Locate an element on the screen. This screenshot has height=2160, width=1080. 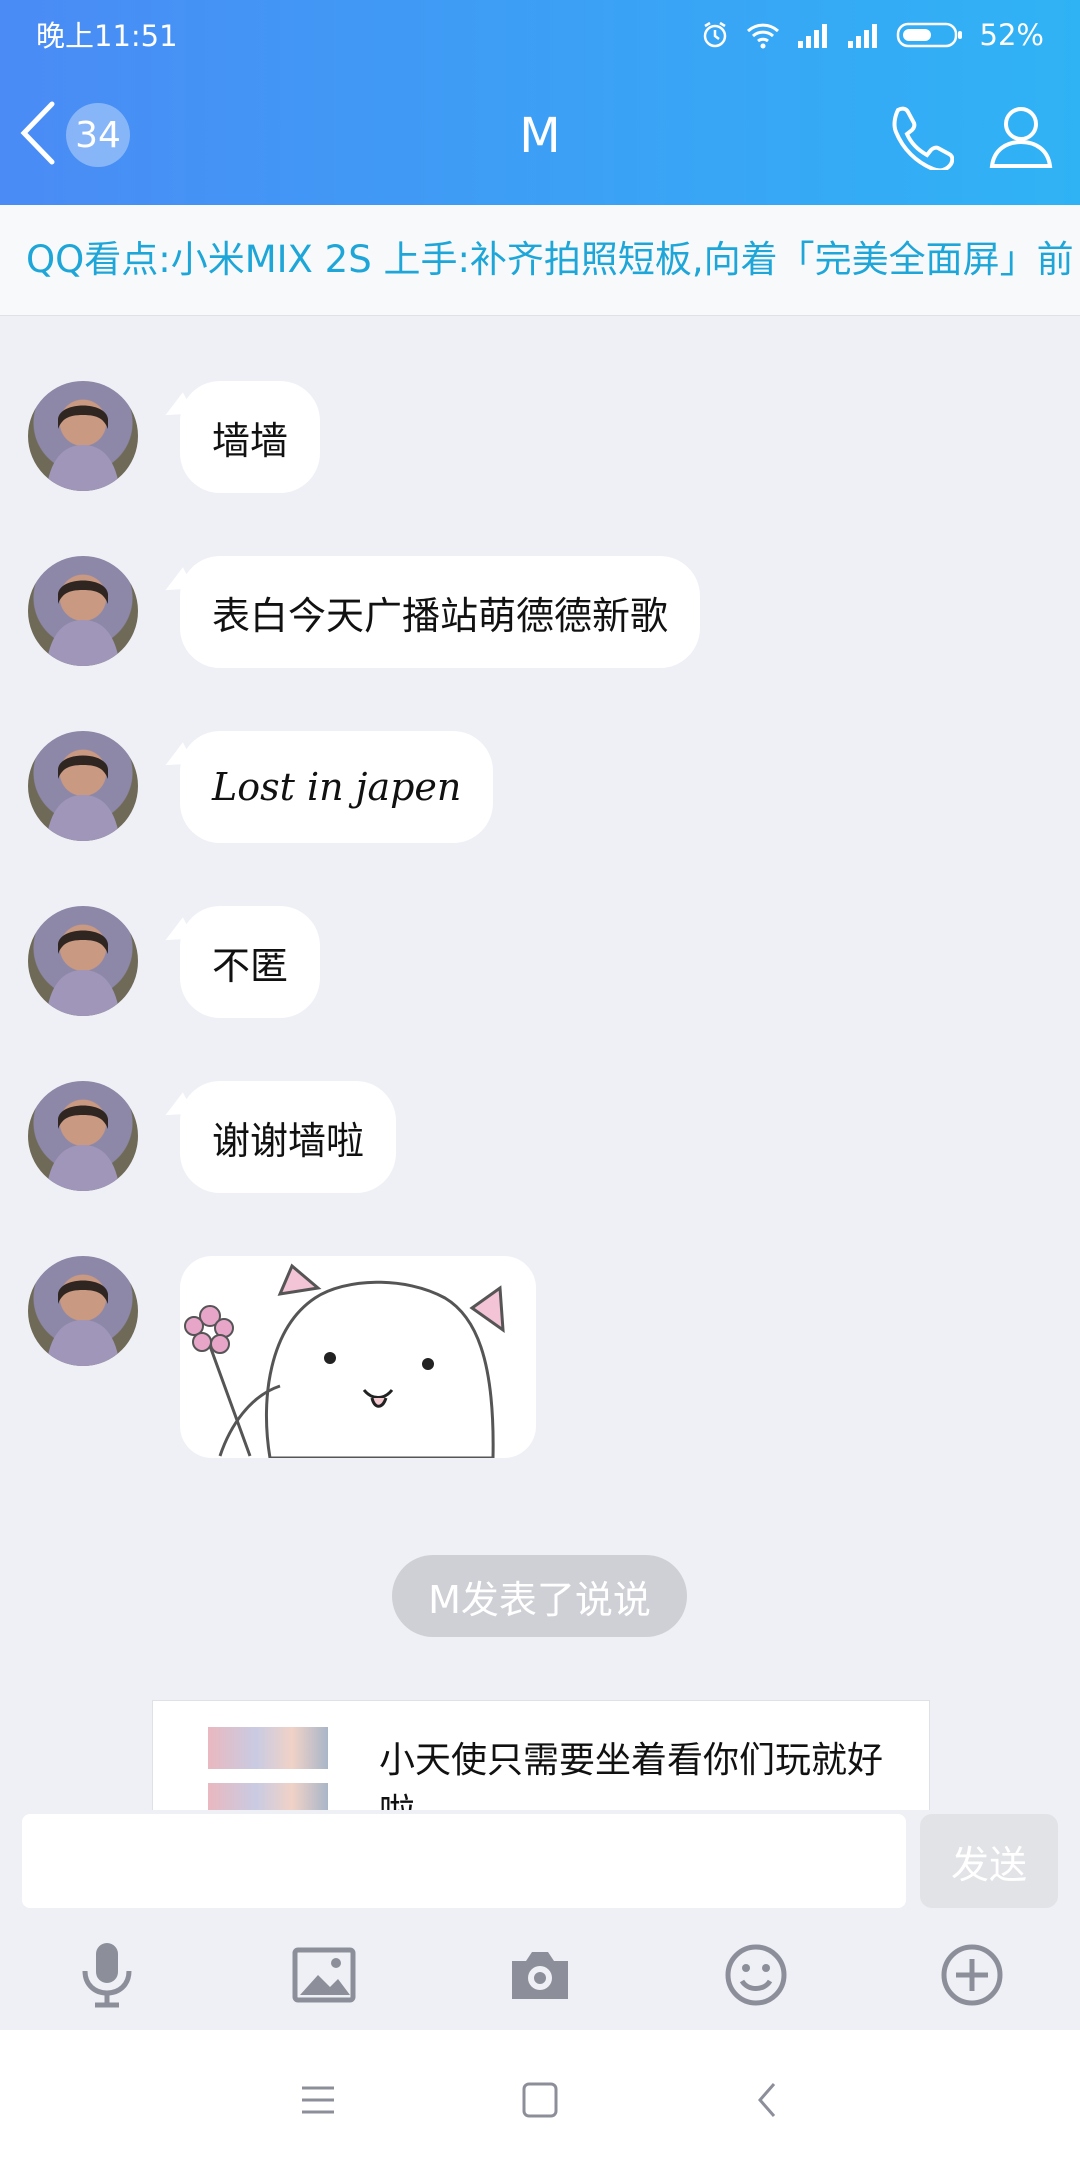
chat-header: 晚上11:51 52% 34 M is located at coordinates (540, 102).